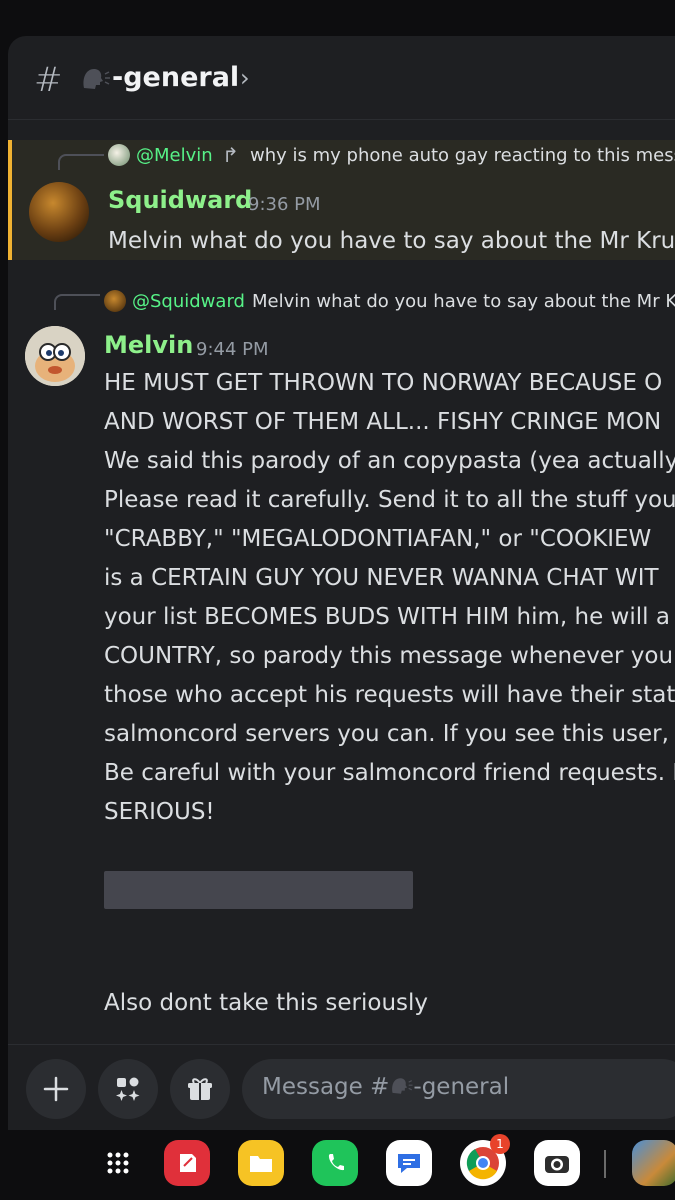 The width and height of the screenshot is (675, 1200). I want to click on melvin-face-icon, so click(55, 356).